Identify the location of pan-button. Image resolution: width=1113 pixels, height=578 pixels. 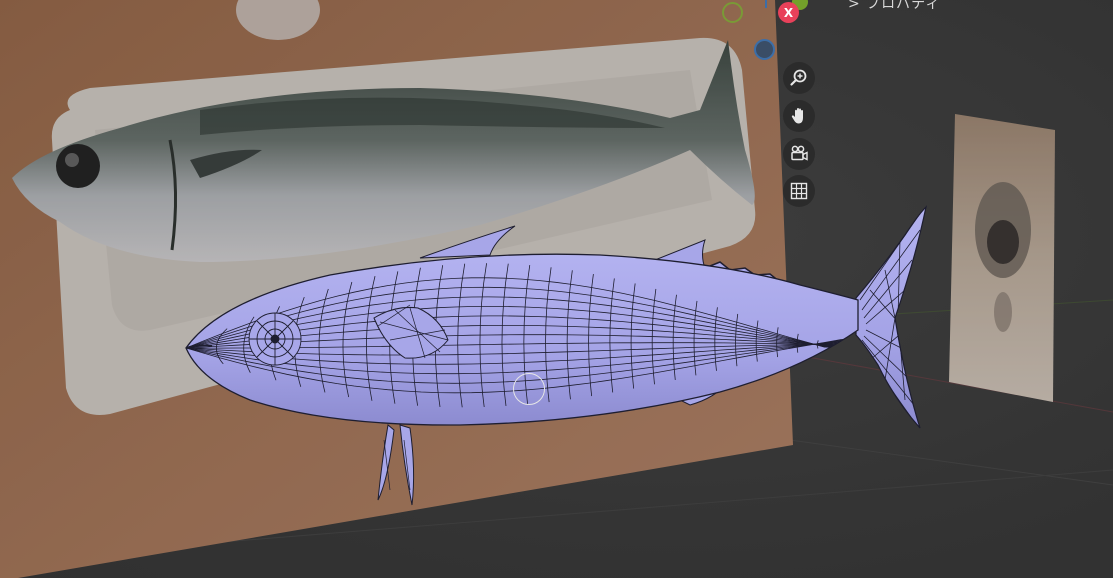
(799, 116).